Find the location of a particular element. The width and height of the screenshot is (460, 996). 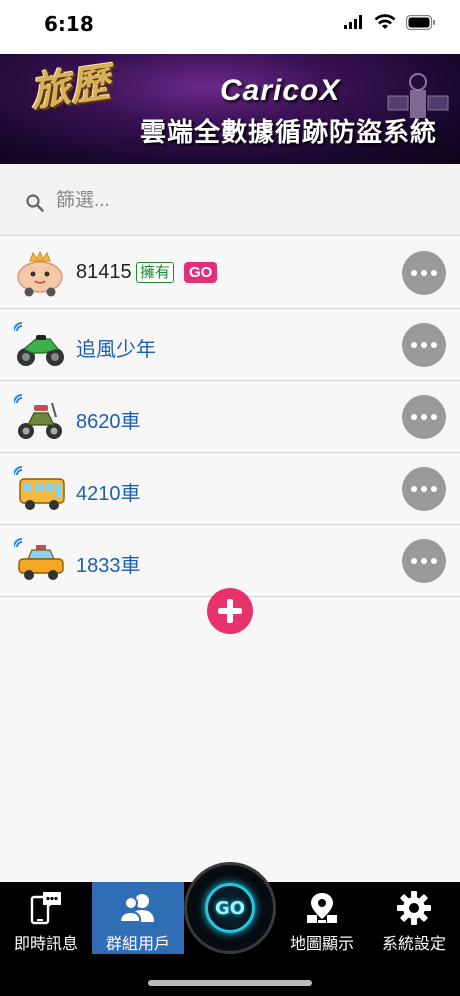

message-phone-icon is located at coordinates (46, 908).